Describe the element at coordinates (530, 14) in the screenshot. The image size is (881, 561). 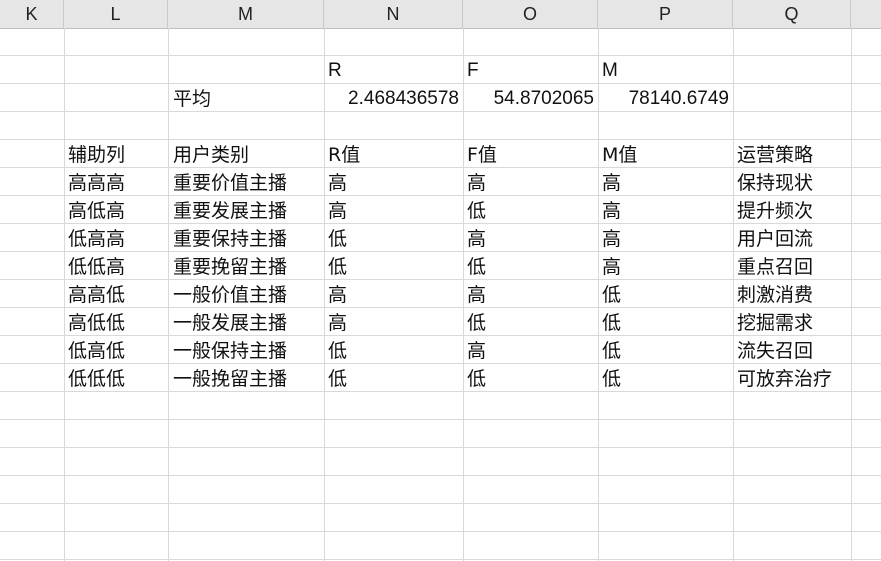
I see `column-header-o: O` at that location.